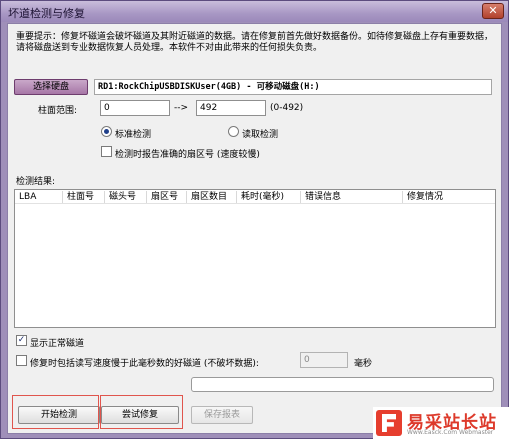 The height and width of the screenshot is (440, 509). I want to click on standard-detect-label: 标准检测, so click(133, 135).